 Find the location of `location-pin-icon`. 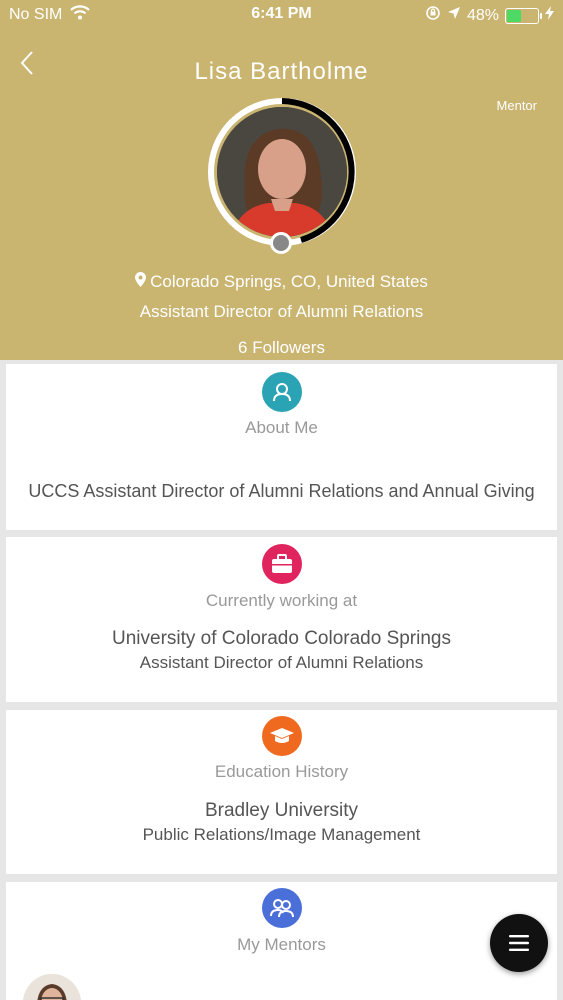

location-pin-icon is located at coordinates (141, 282).